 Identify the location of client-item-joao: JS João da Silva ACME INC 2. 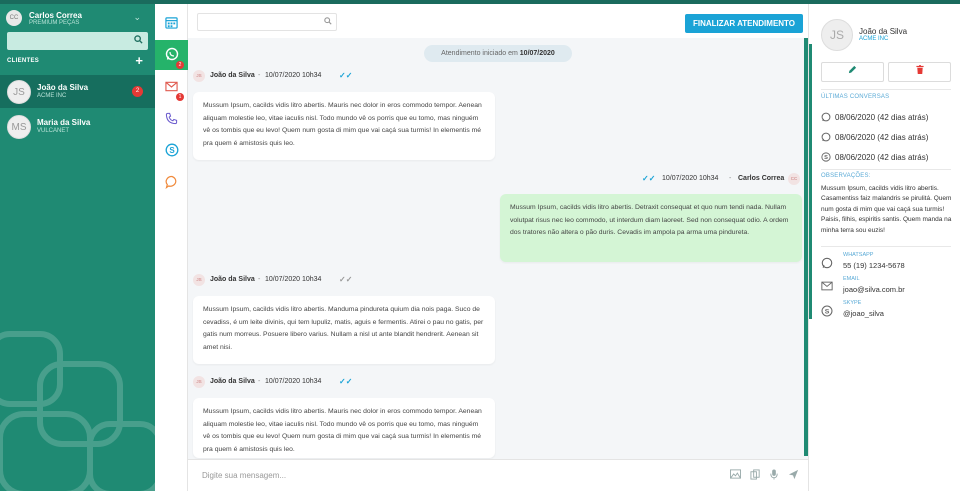
(77, 91).